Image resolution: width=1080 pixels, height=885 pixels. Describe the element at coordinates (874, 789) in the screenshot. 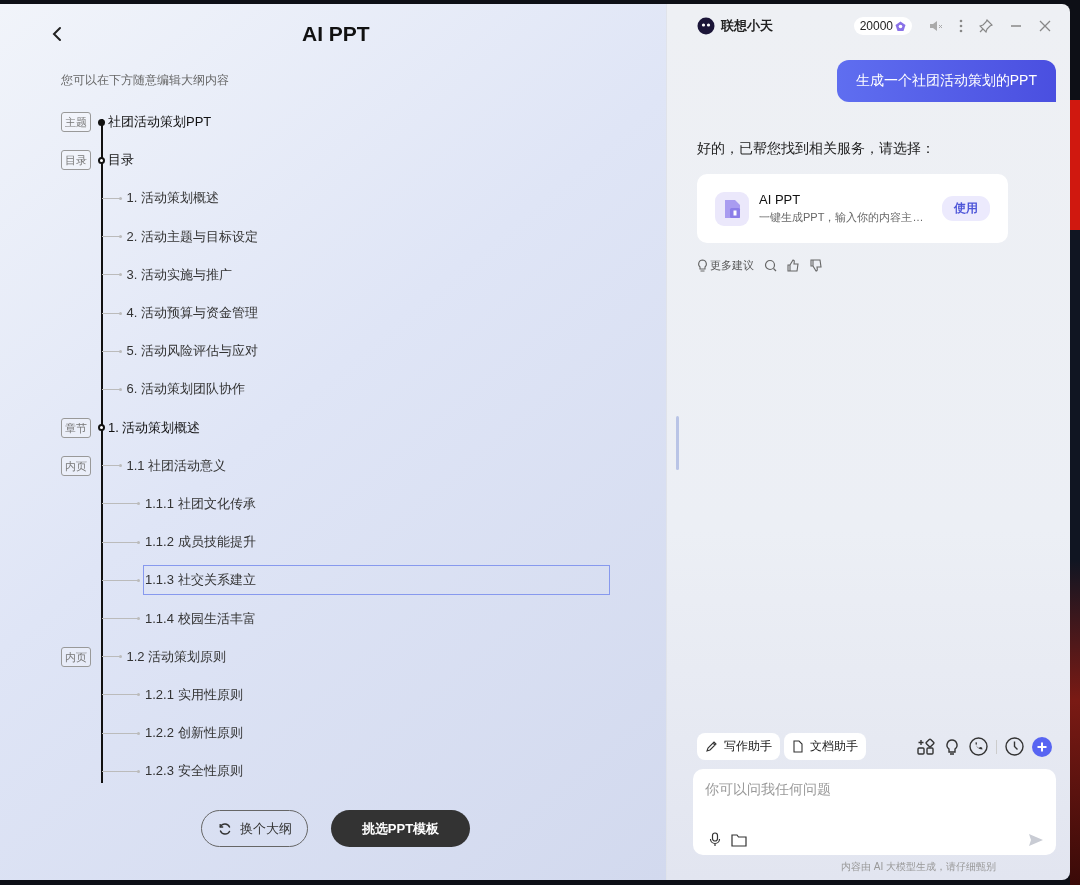

I see `chat-input-field: 你可以问我任何问题` at that location.